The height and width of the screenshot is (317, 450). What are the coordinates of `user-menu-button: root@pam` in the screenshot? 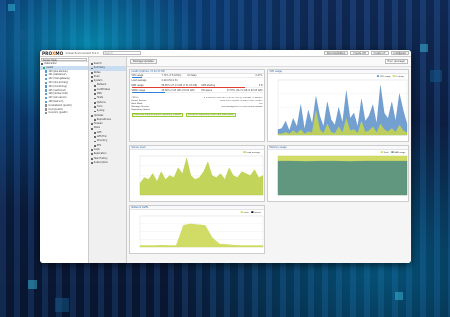 It's located at (399, 53).